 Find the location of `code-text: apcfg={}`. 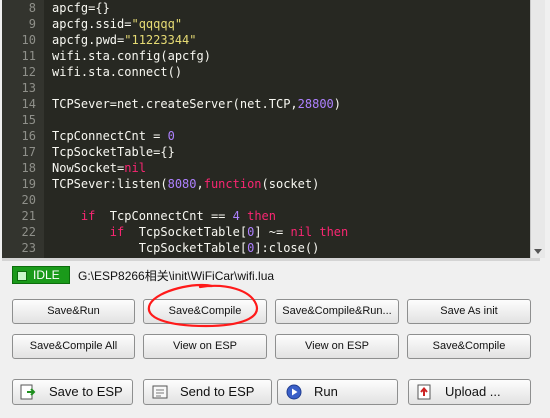

code-text: apcfg={} is located at coordinates (81, 8).